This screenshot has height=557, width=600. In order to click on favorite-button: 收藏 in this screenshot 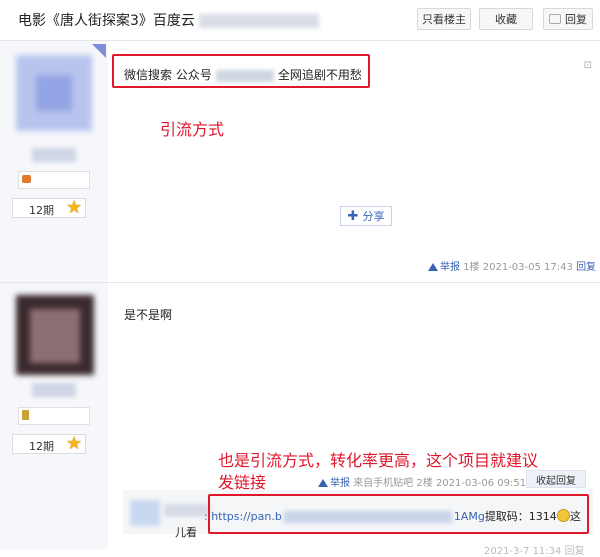, I will do `click(506, 19)`.